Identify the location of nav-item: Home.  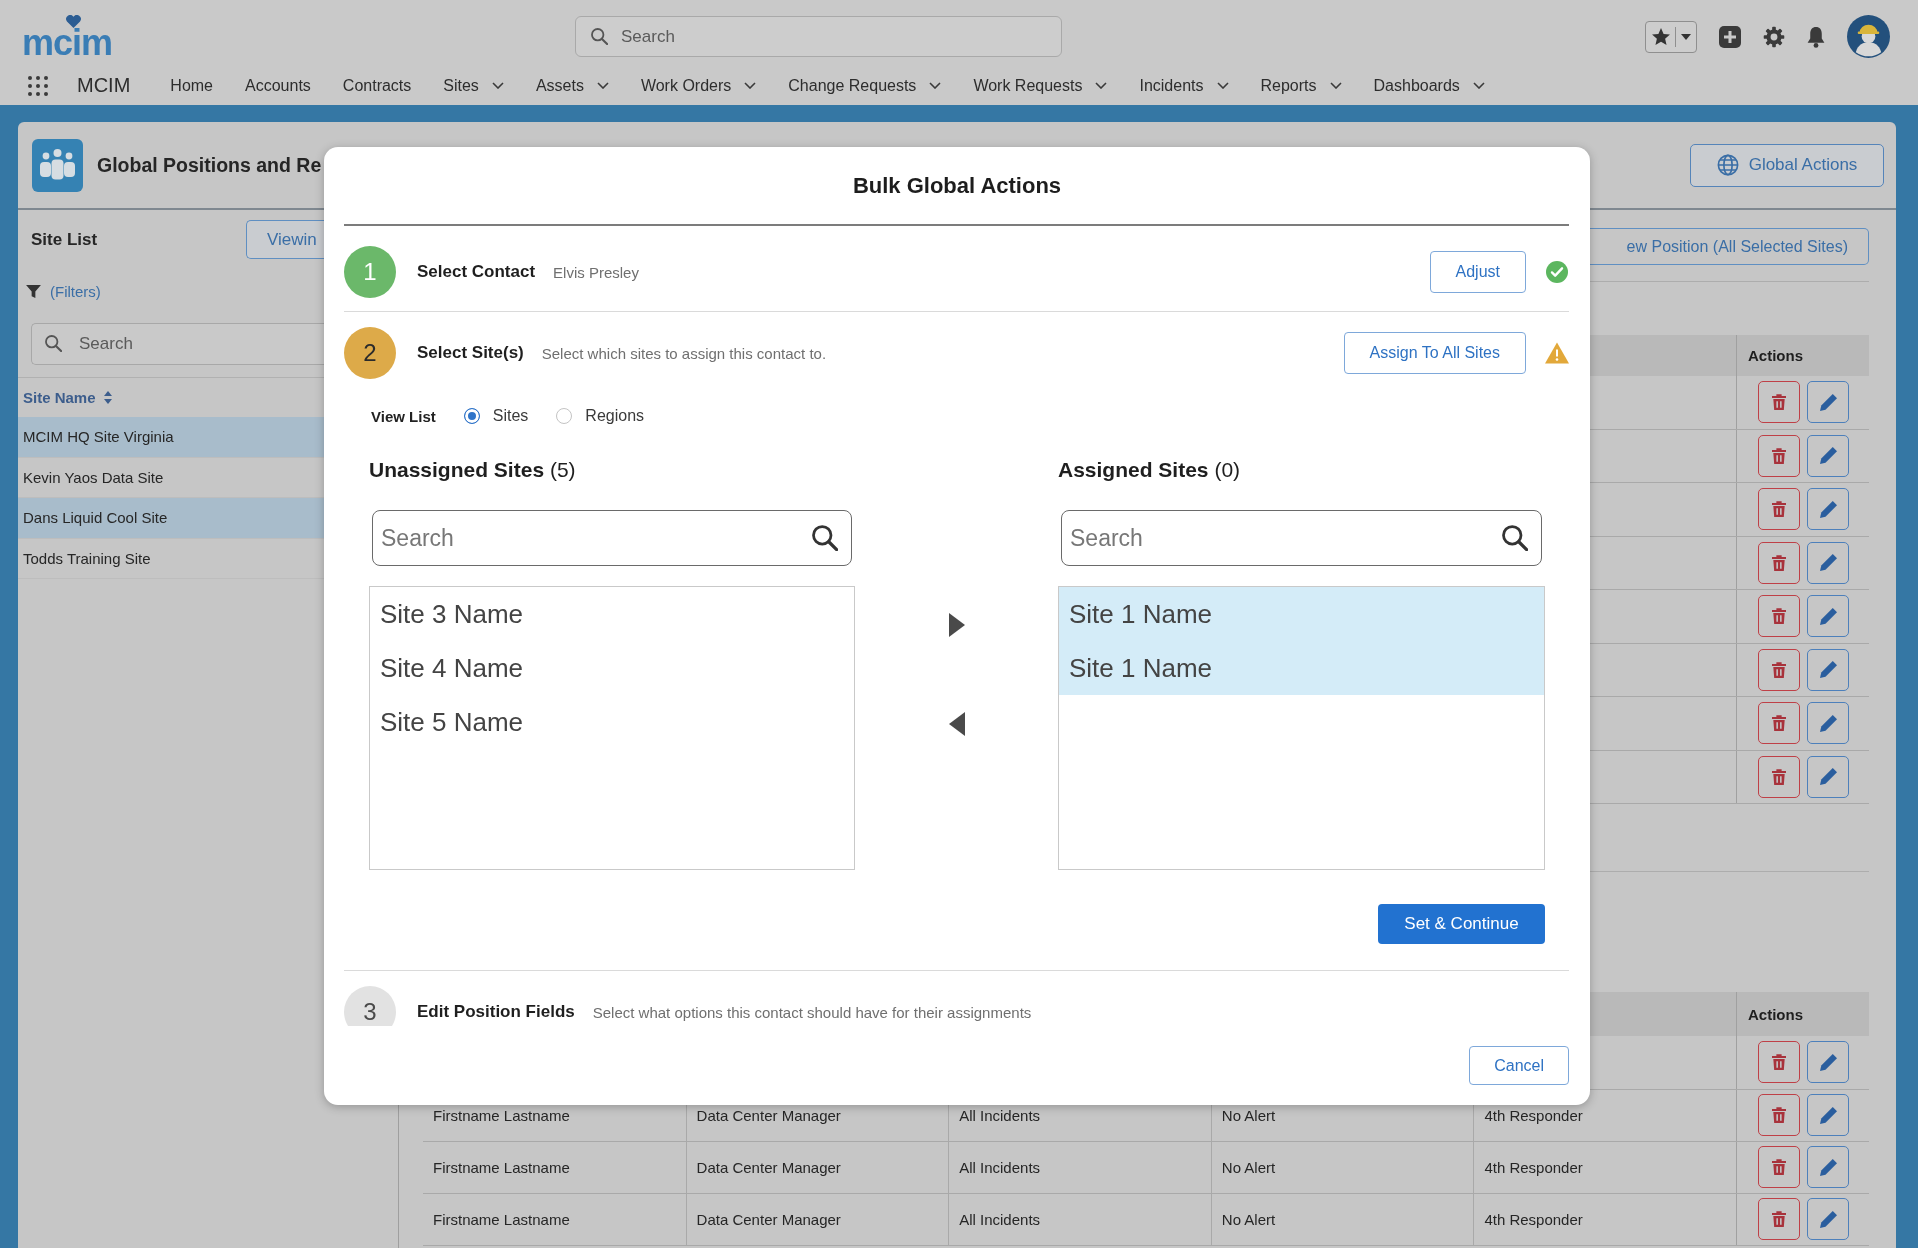
(191, 85).